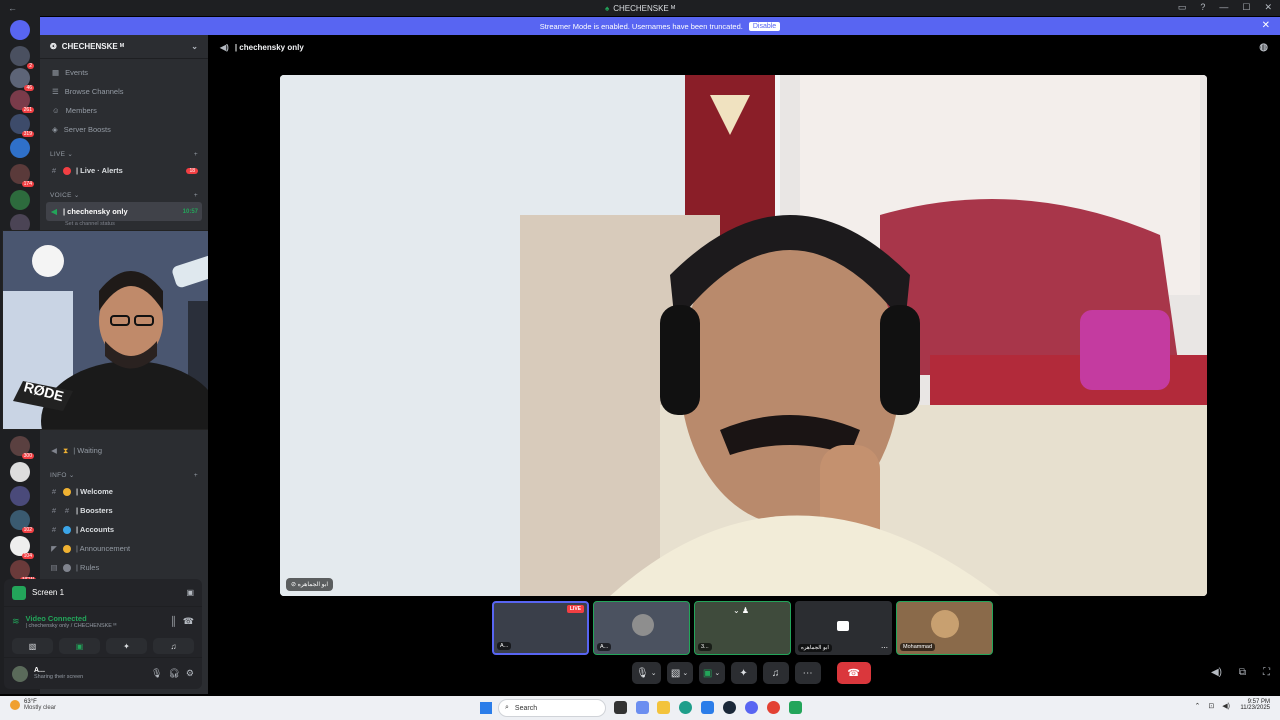 The height and width of the screenshot is (720, 1280). Describe the element at coordinates (124, 491) in the screenshot. I see `channel-welcome: # | Welcome` at that location.